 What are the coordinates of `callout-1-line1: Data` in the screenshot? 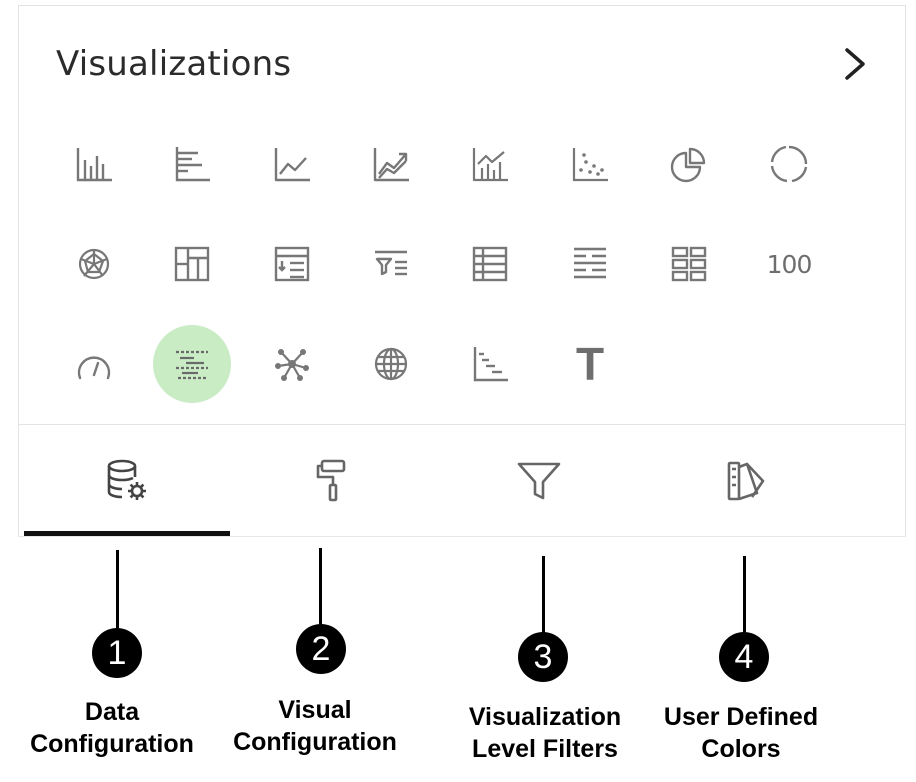 It's located at (112, 712).